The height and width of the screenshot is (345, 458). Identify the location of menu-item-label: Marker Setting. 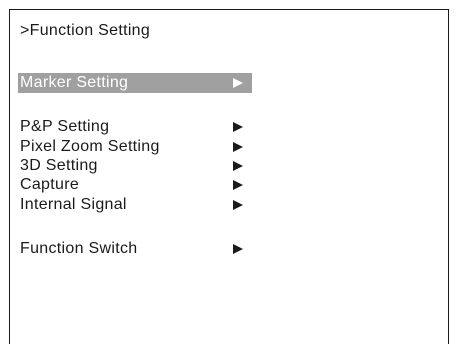
(74, 82).